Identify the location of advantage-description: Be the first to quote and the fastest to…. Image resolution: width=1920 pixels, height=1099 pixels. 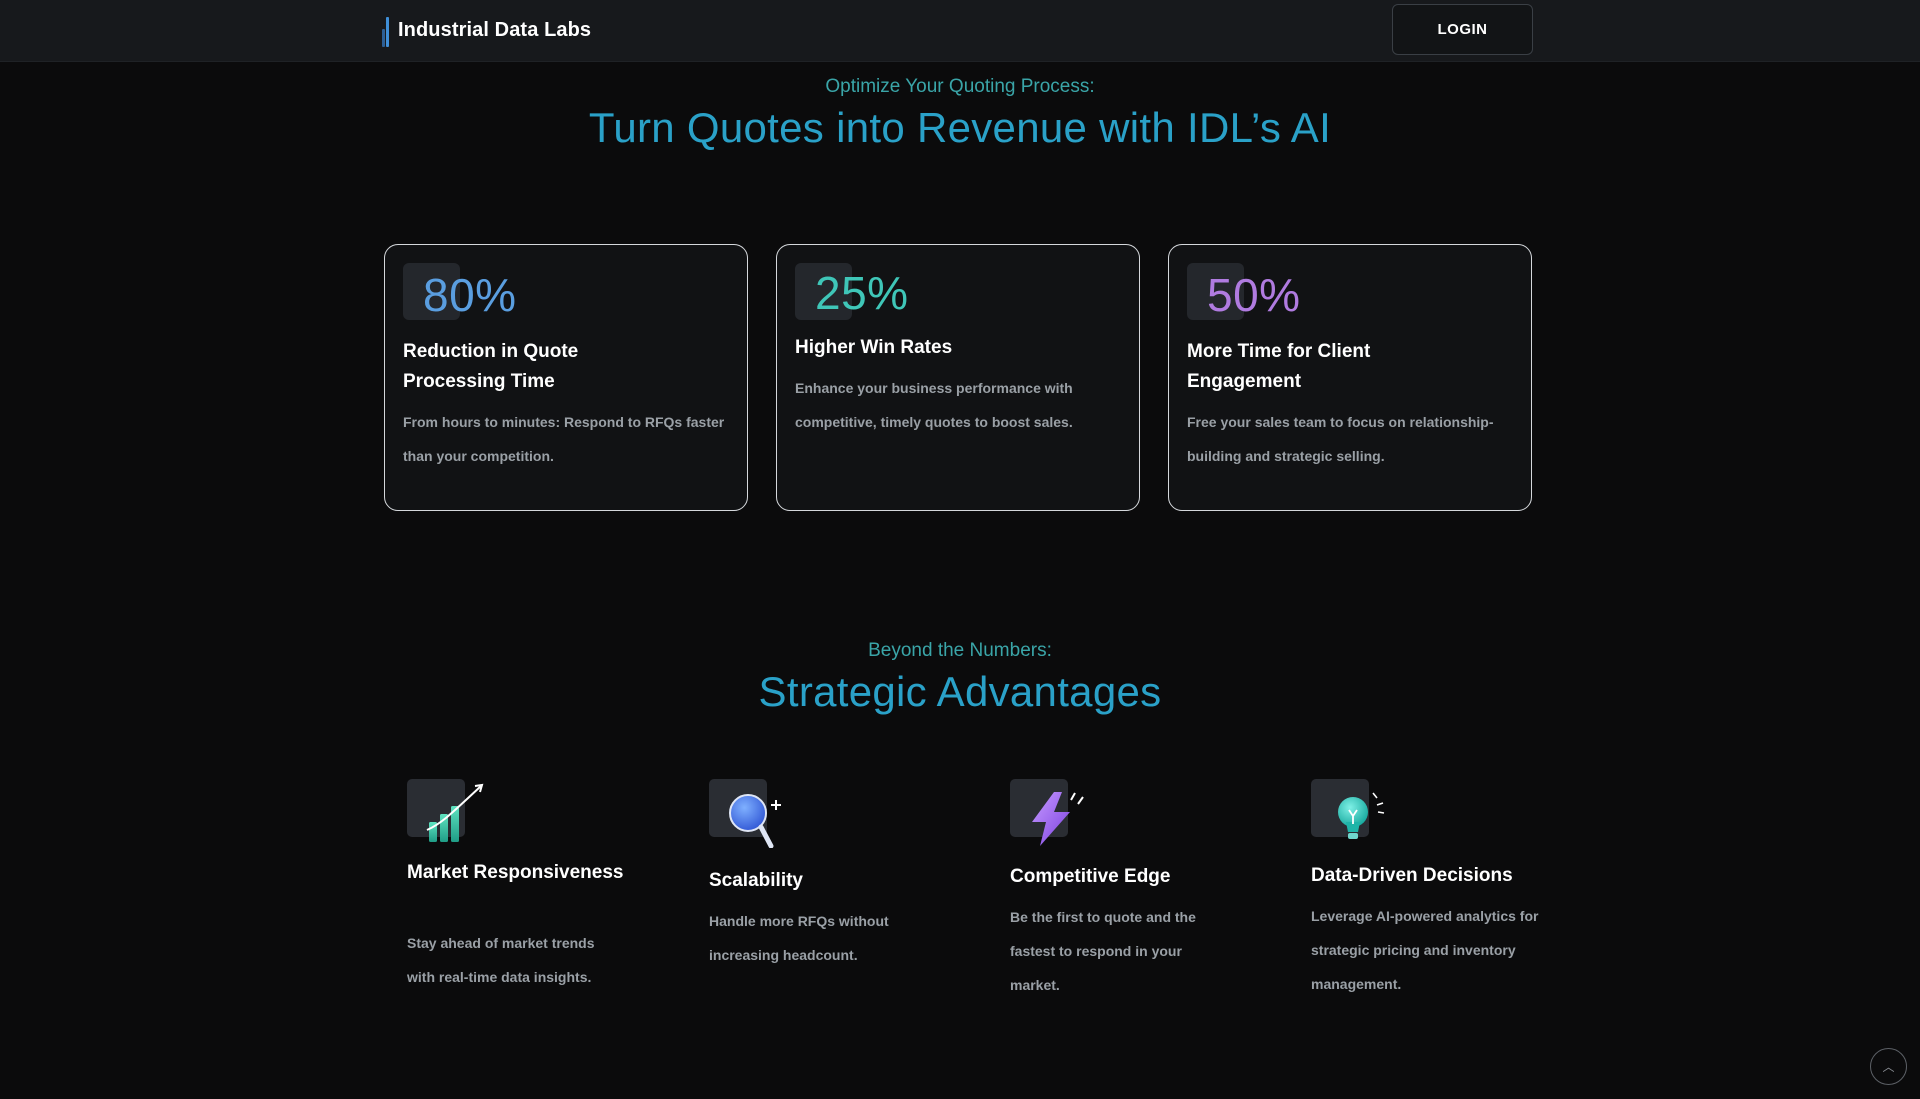
(1103, 951).